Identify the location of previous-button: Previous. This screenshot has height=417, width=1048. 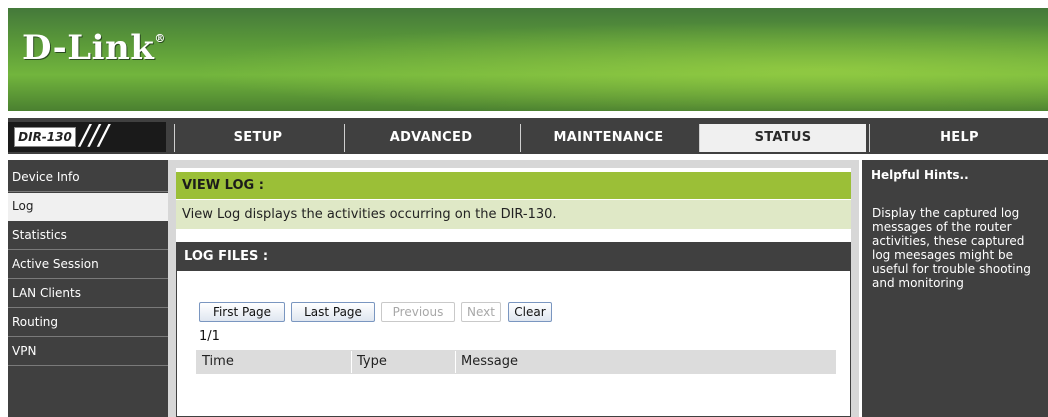
(418, 312).